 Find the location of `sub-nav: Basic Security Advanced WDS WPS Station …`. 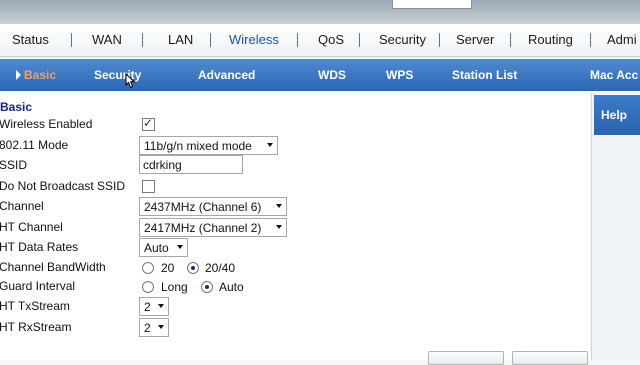

sub-nav: Basic Security Advanced WDS WPS Station … is located at coordinates (320, 75).